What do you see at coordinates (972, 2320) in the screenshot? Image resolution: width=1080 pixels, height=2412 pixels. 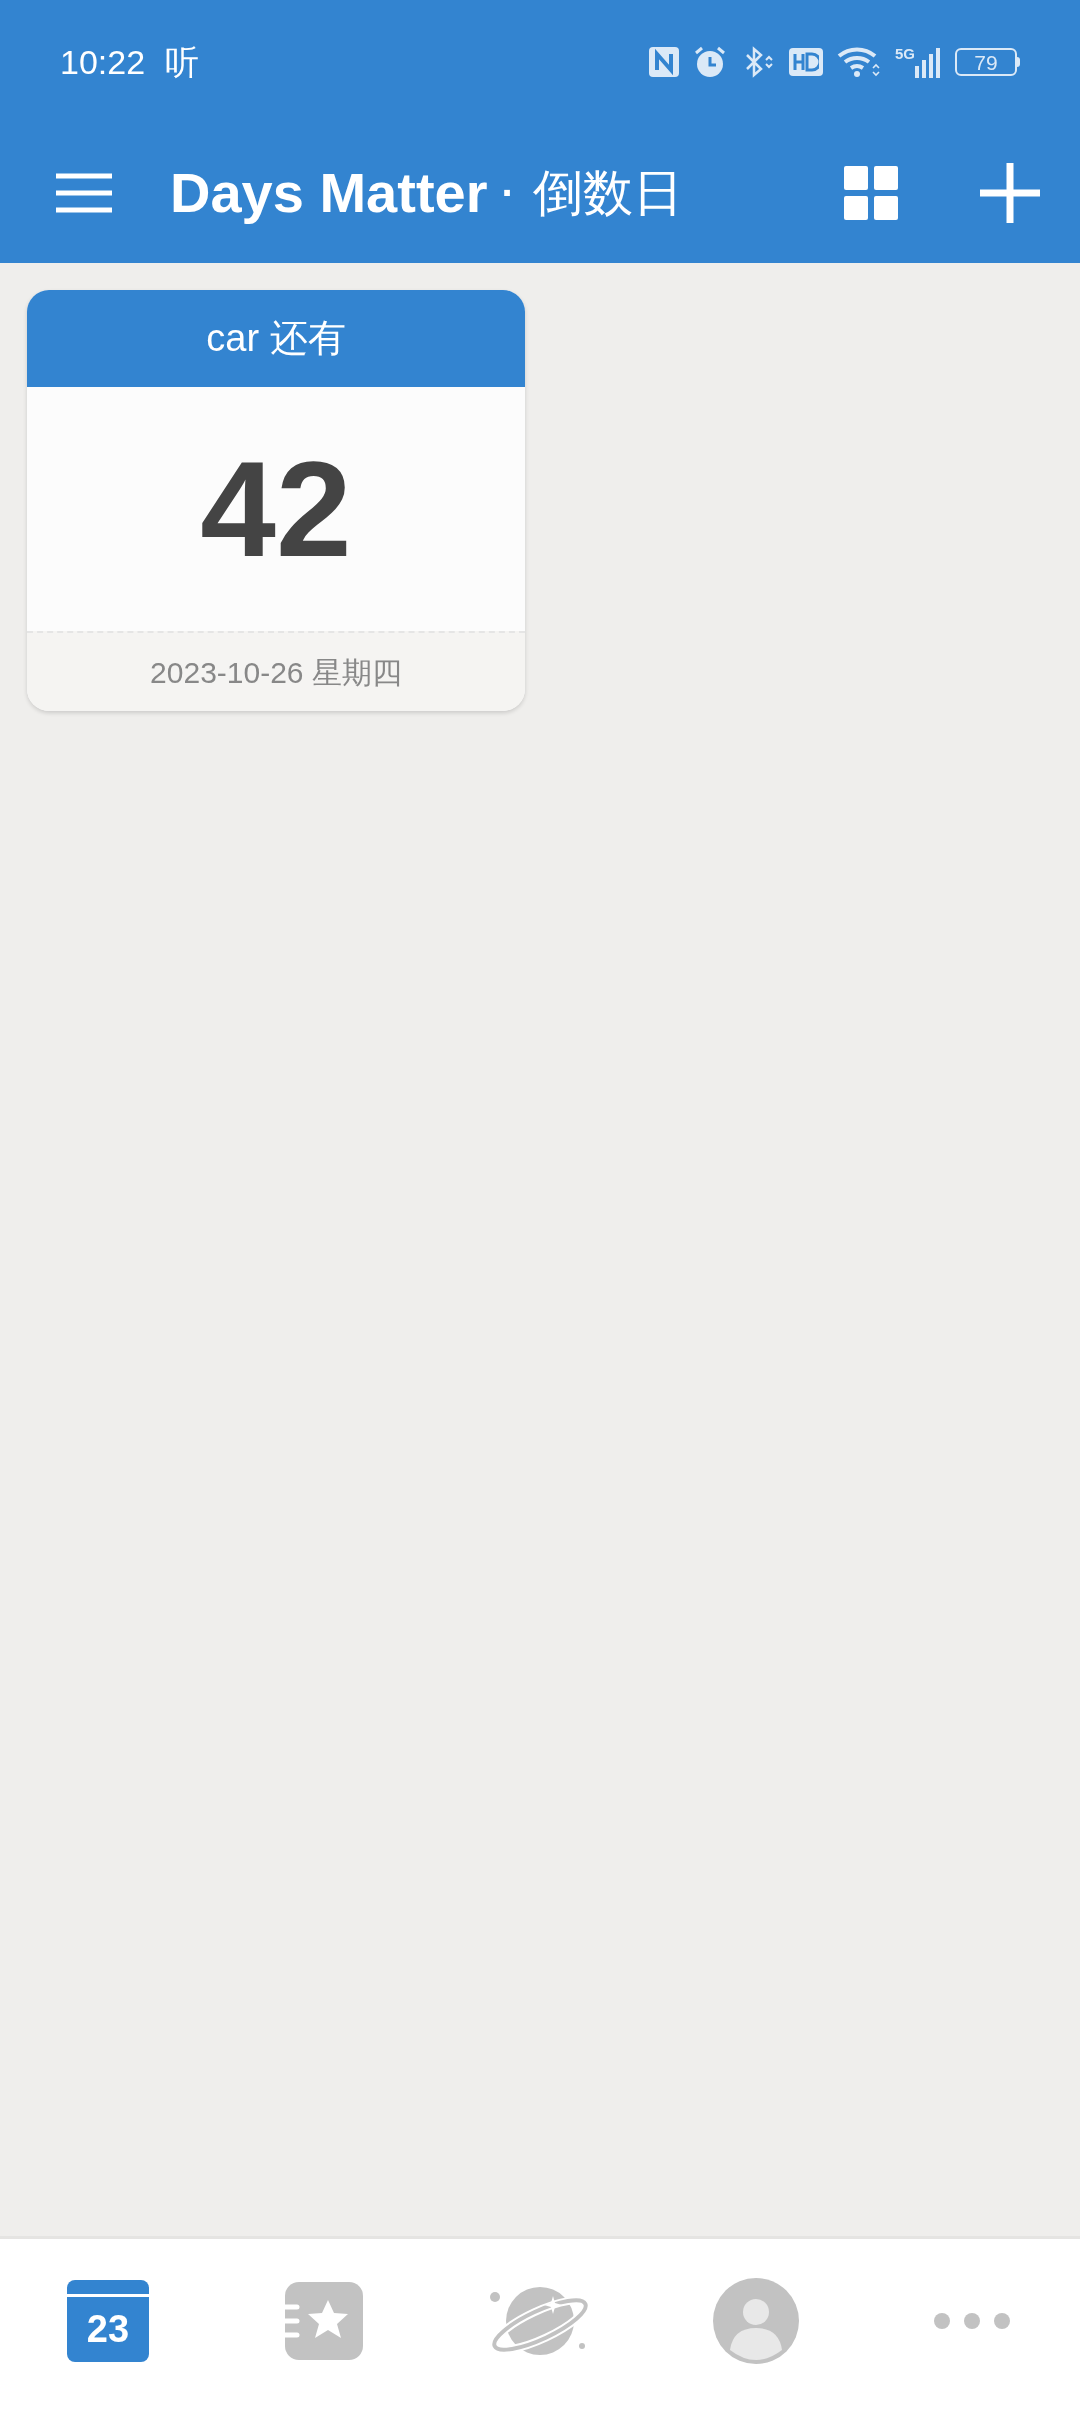 I see `more-tab` at bounding box center [972, 2320].